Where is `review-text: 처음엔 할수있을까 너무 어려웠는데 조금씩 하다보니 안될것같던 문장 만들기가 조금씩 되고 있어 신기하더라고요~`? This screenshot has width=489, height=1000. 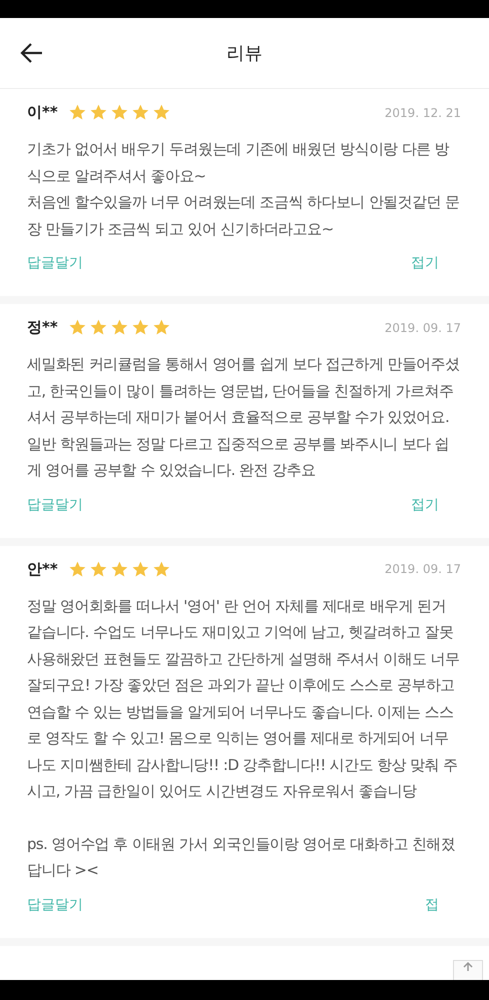
review-text: 처음엔 할수있을까 너무 어려웠는데 조금씩 하다보니 안될것같던 문장 만들기가 조금씩 되고 있어 신기하더라고요~ is located at coordinates (243, 216).